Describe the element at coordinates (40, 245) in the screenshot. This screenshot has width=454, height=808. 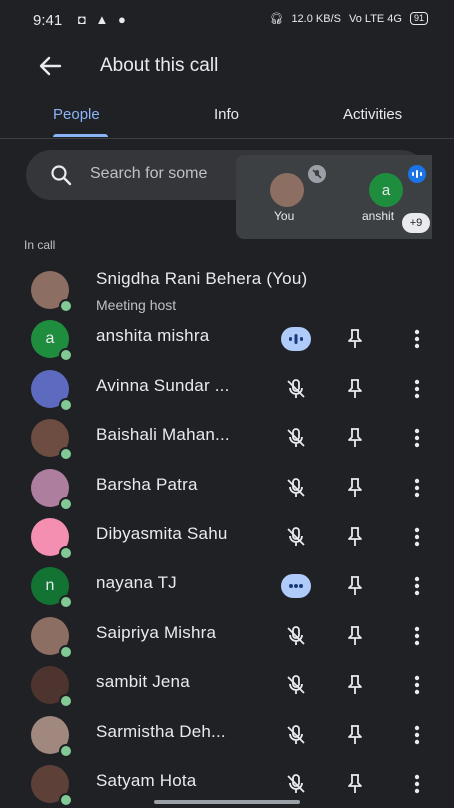
I see `section-label-in-call: In call` at that location.